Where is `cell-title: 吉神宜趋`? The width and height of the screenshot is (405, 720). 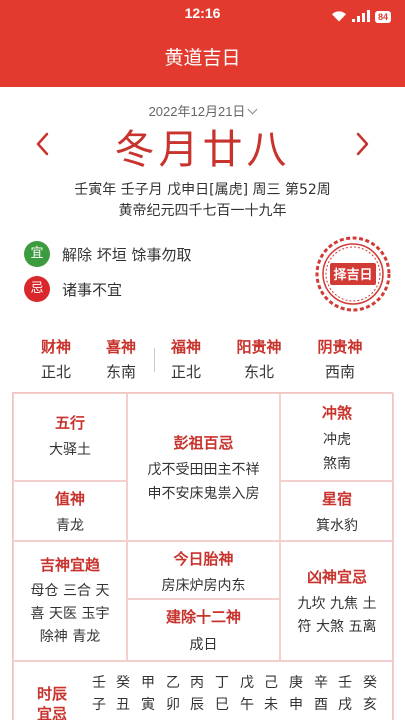 cell-title: 吉神宜趋 is located at coordinates (69, 565).